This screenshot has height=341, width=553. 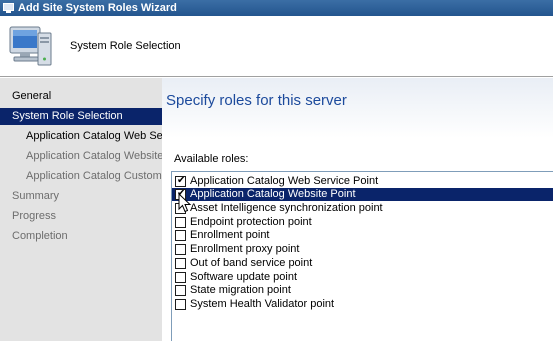 I want to click on role-label: Application Catalog Web Service Point, so click(x=284, y=181).